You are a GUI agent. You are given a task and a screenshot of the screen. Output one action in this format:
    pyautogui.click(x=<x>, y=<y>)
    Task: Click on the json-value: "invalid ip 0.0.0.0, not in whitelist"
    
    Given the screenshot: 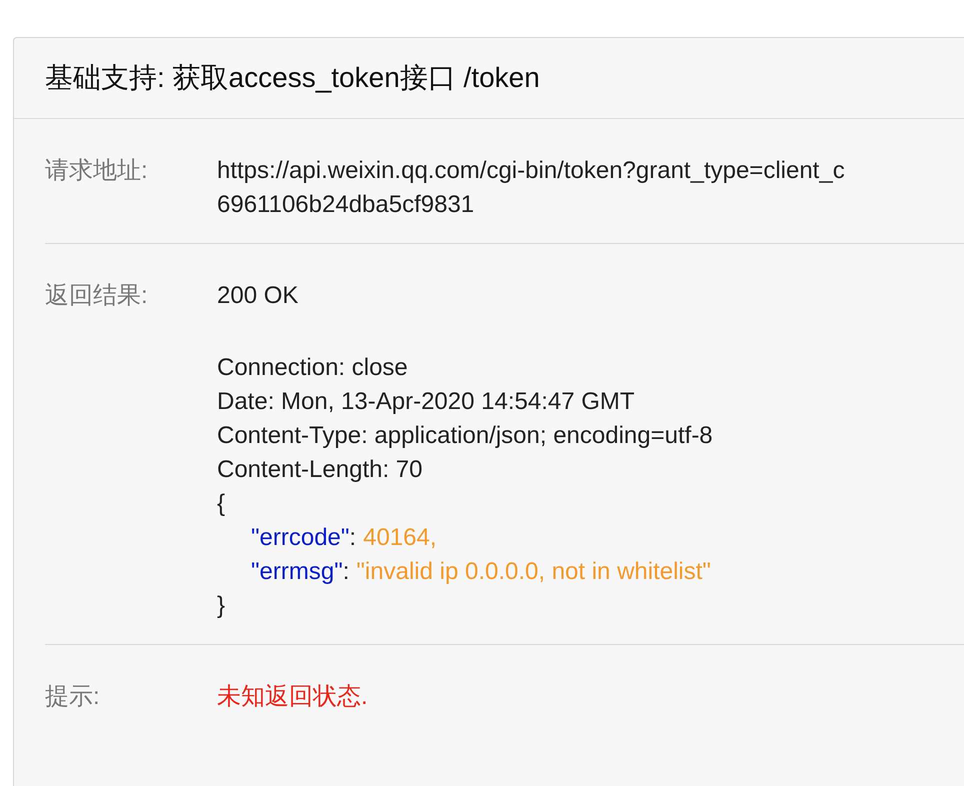 What is the action you would take?
    pyautogui.click(x=533, y=572)
    